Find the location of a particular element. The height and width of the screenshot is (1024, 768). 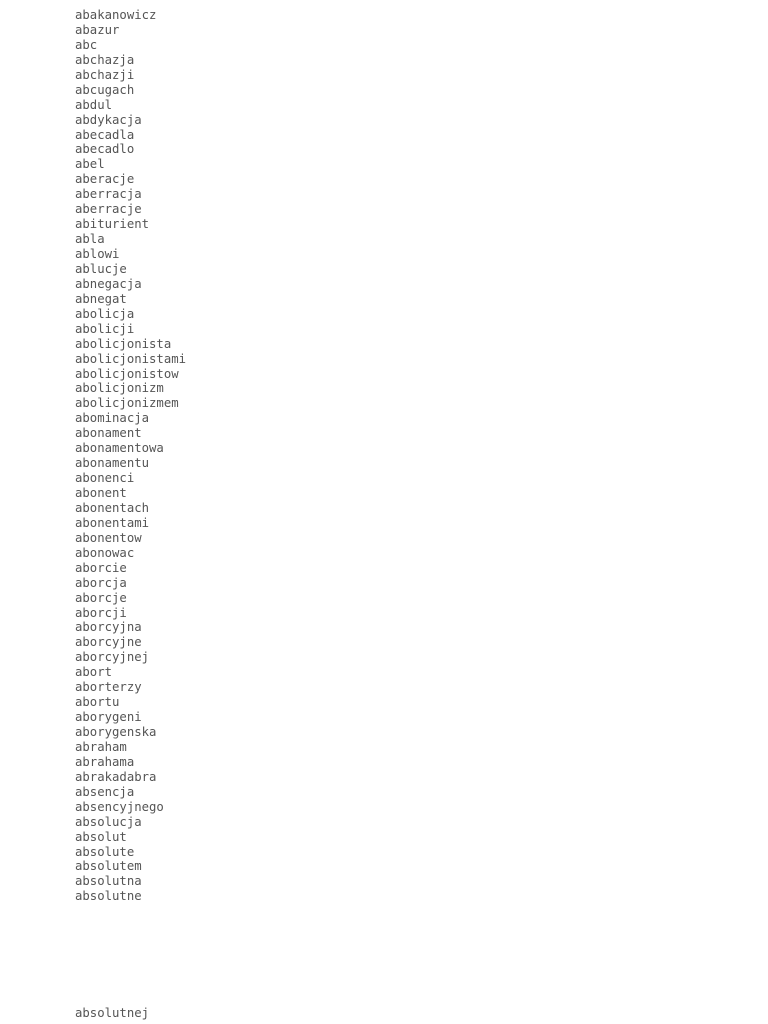

word-item: abchazji is located at coordinates (105, 74).